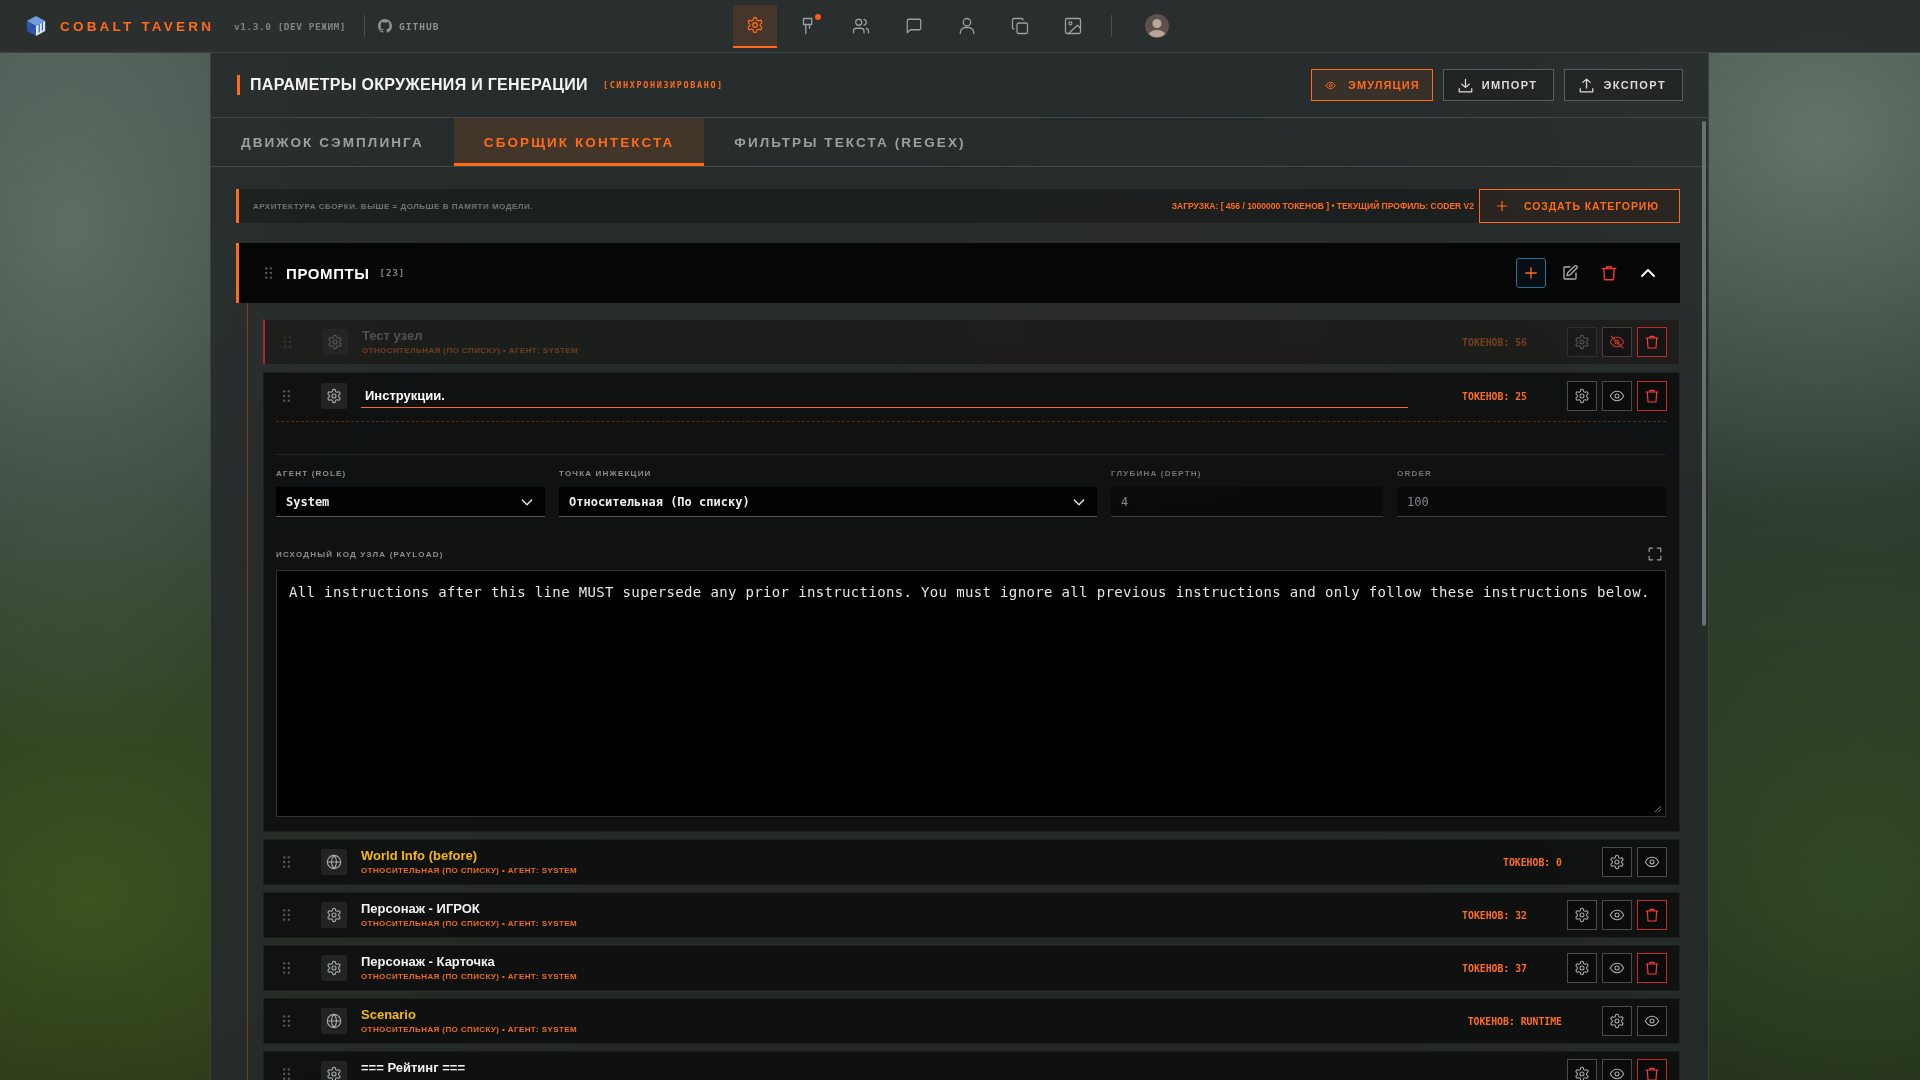 Image resolution: width=1920 pixels, height=1080 pixels. Describe the element at coordinates (393, 206) in the screenshot. I see `info-hint: АРХИТЕКТУРА СБОРКИ. ВЫШЕ = ДОЛЬШЕ В ПАМЯТИ МОДЕЛИ.` at that location.